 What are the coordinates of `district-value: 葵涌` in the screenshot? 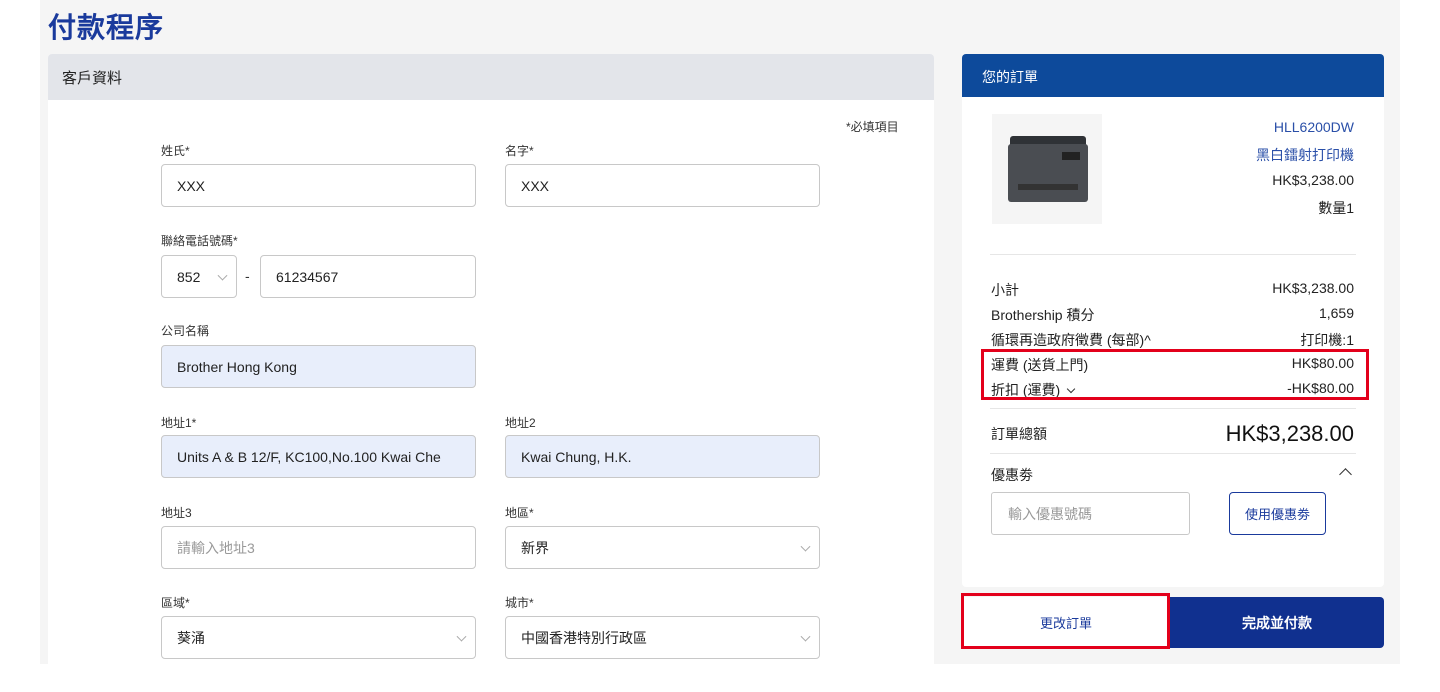 It's located at (191, 637).